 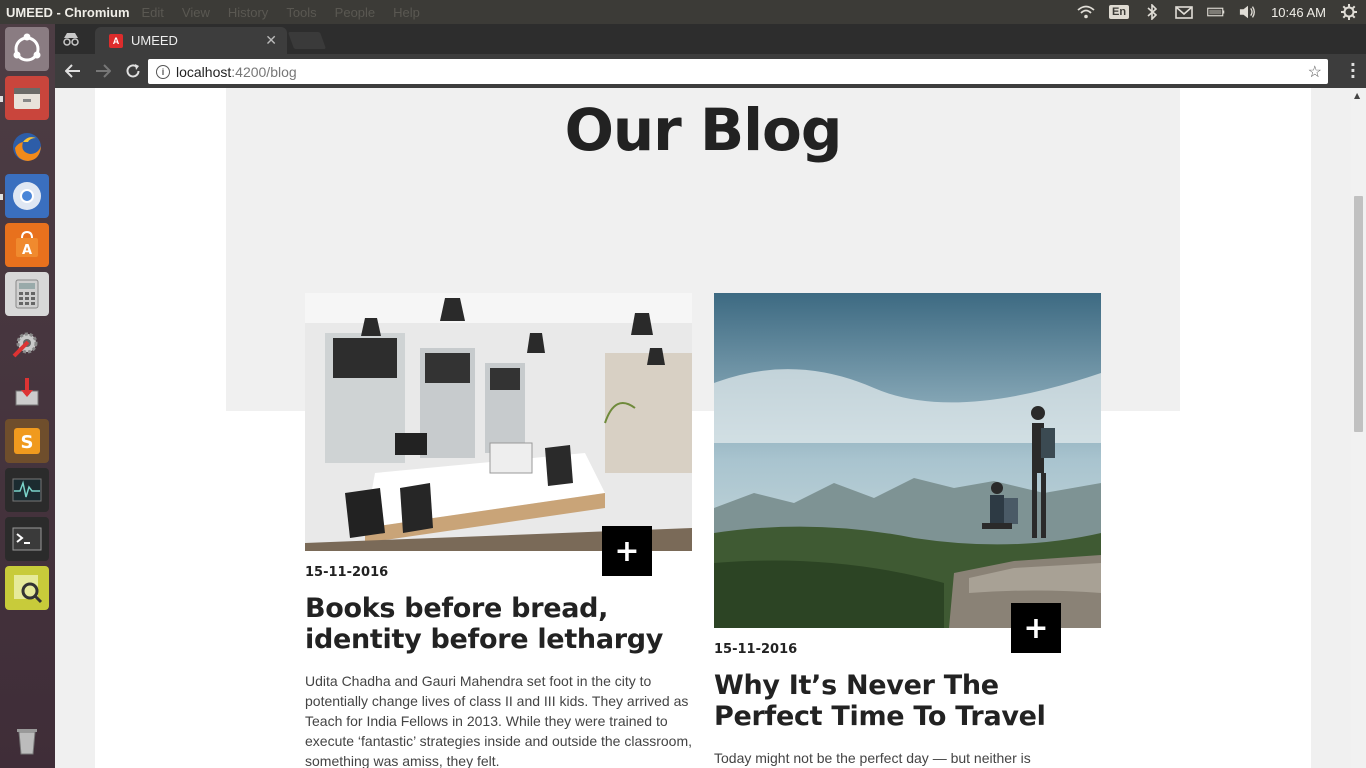 What do you see at coordinates (27, 588) in the screenshot?
I see `image-viewer-icon` at bounding box center [27, 588].